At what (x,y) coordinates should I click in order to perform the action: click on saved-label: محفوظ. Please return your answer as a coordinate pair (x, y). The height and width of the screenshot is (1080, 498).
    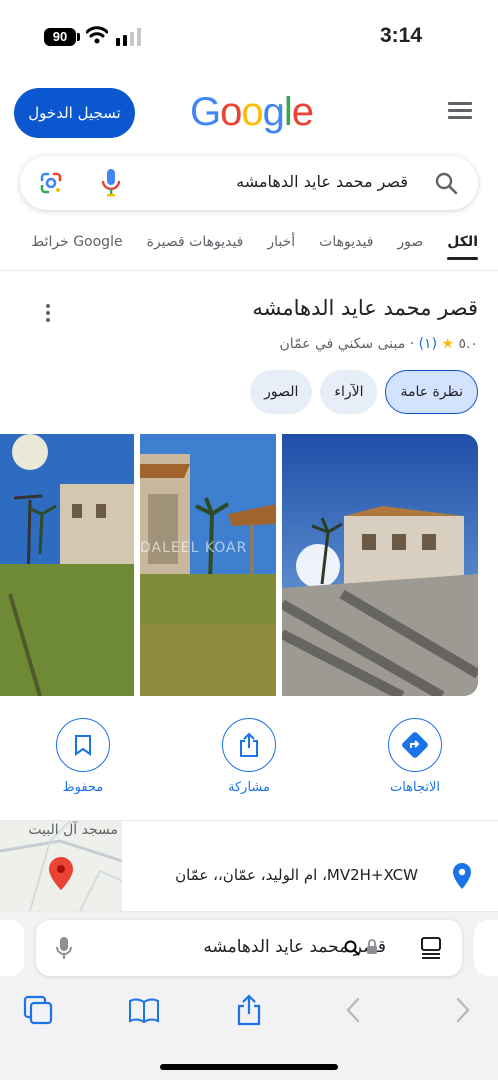
    Looking at the image, I should click on (83, 787).